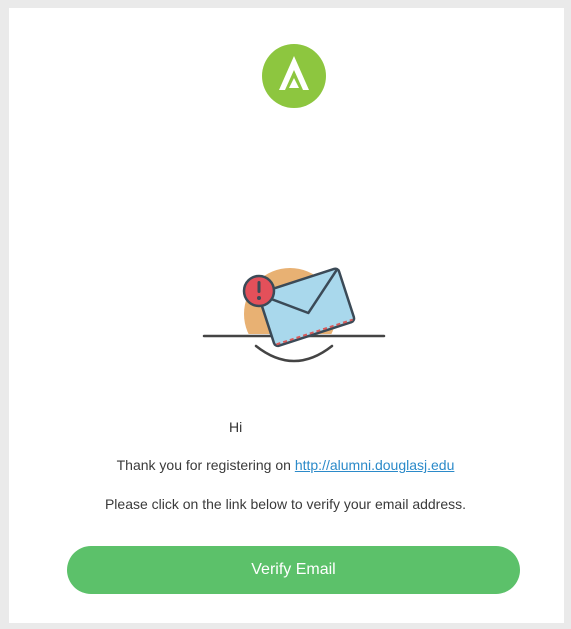 The height and width of the screenshot is (629, 571). I want to click on registration-text: Thank you for registering on, so click(205, 465).